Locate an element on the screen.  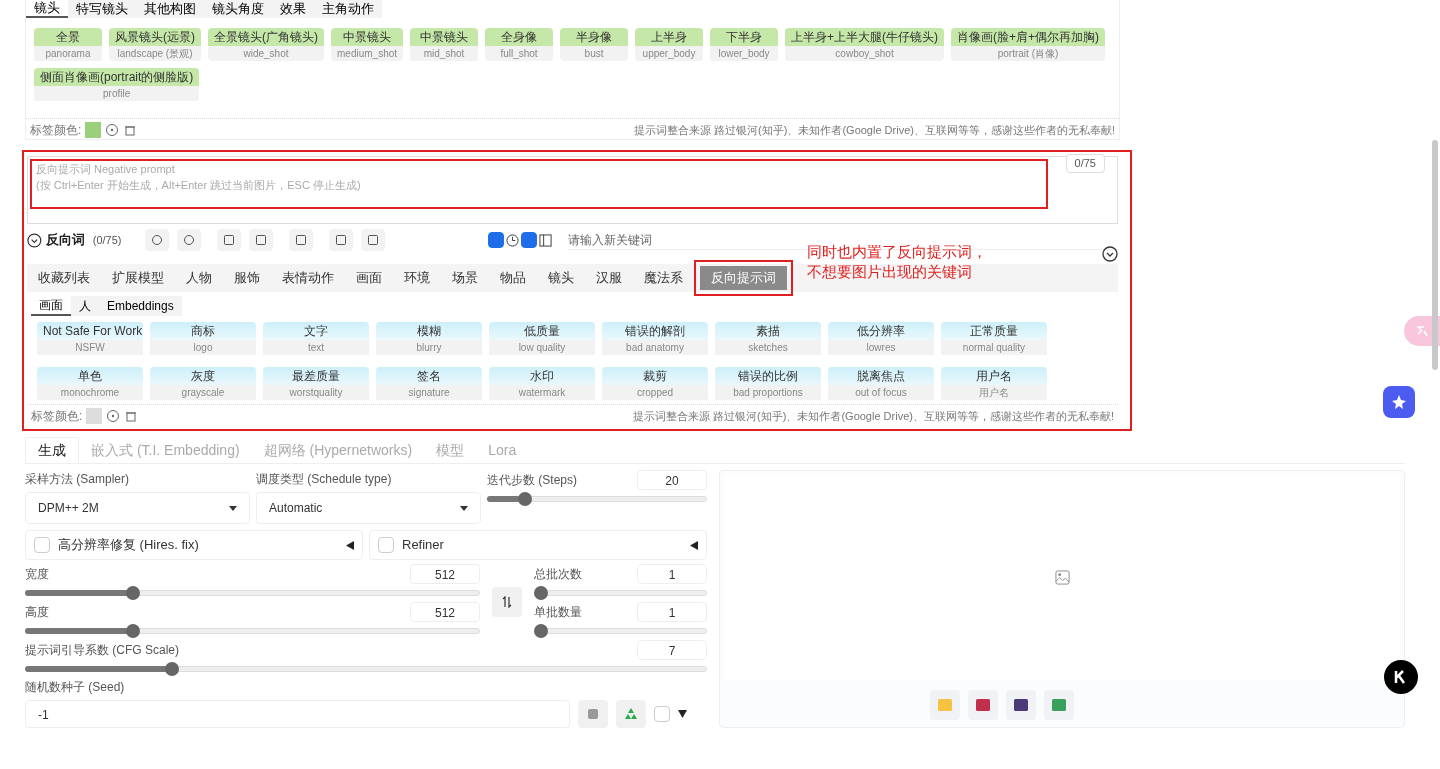
tab: 环境 is located at coordinates (417, 278).